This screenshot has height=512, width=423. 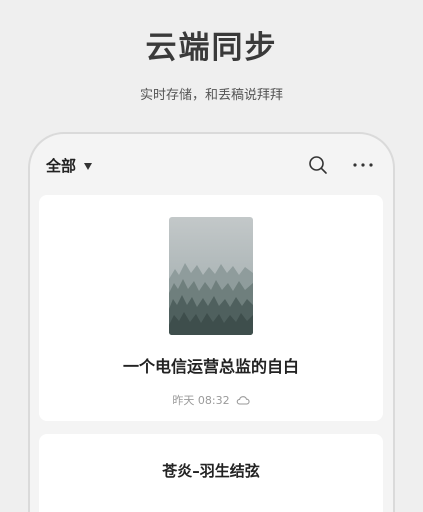 What do you see at coordinates (363, 165) in the screenshot?
I see `more-icon` at bounding box center [363, 165].